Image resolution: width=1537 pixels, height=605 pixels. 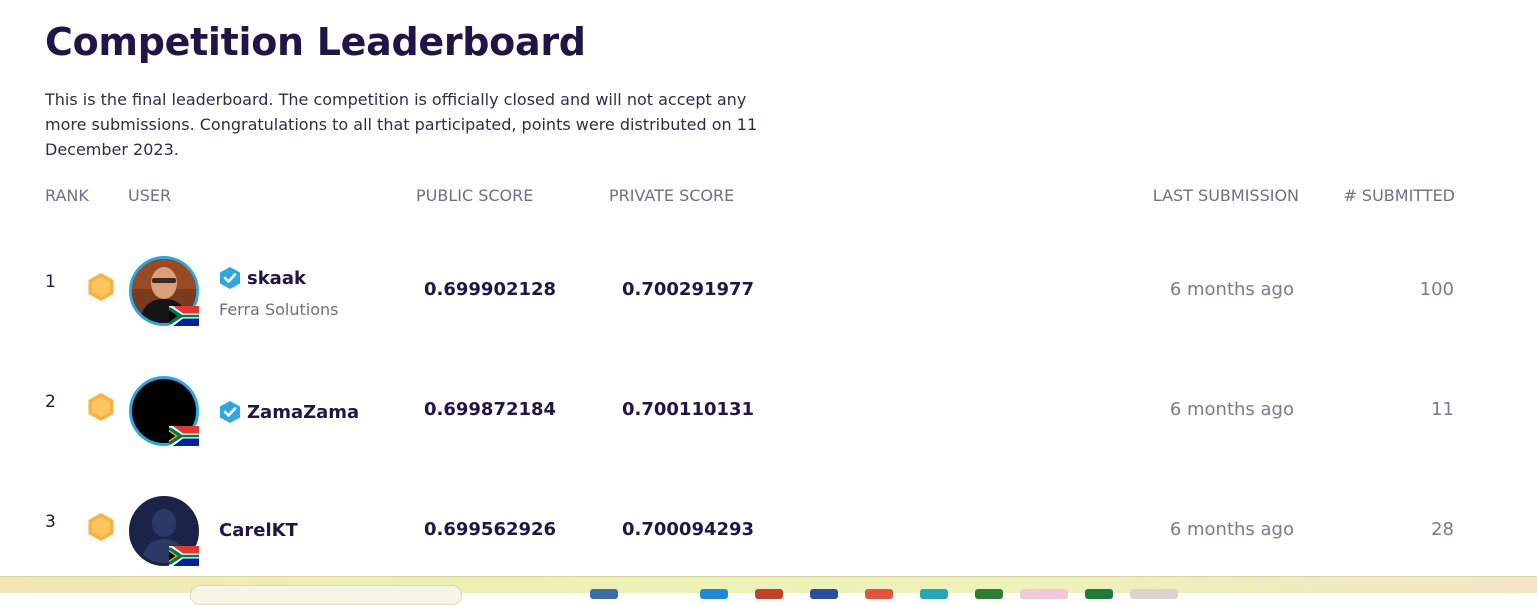 What do you see at coordinates (303, 412) in the screenshot?
I see `username-link: ZamaZama` at bounding box center [303, 412].